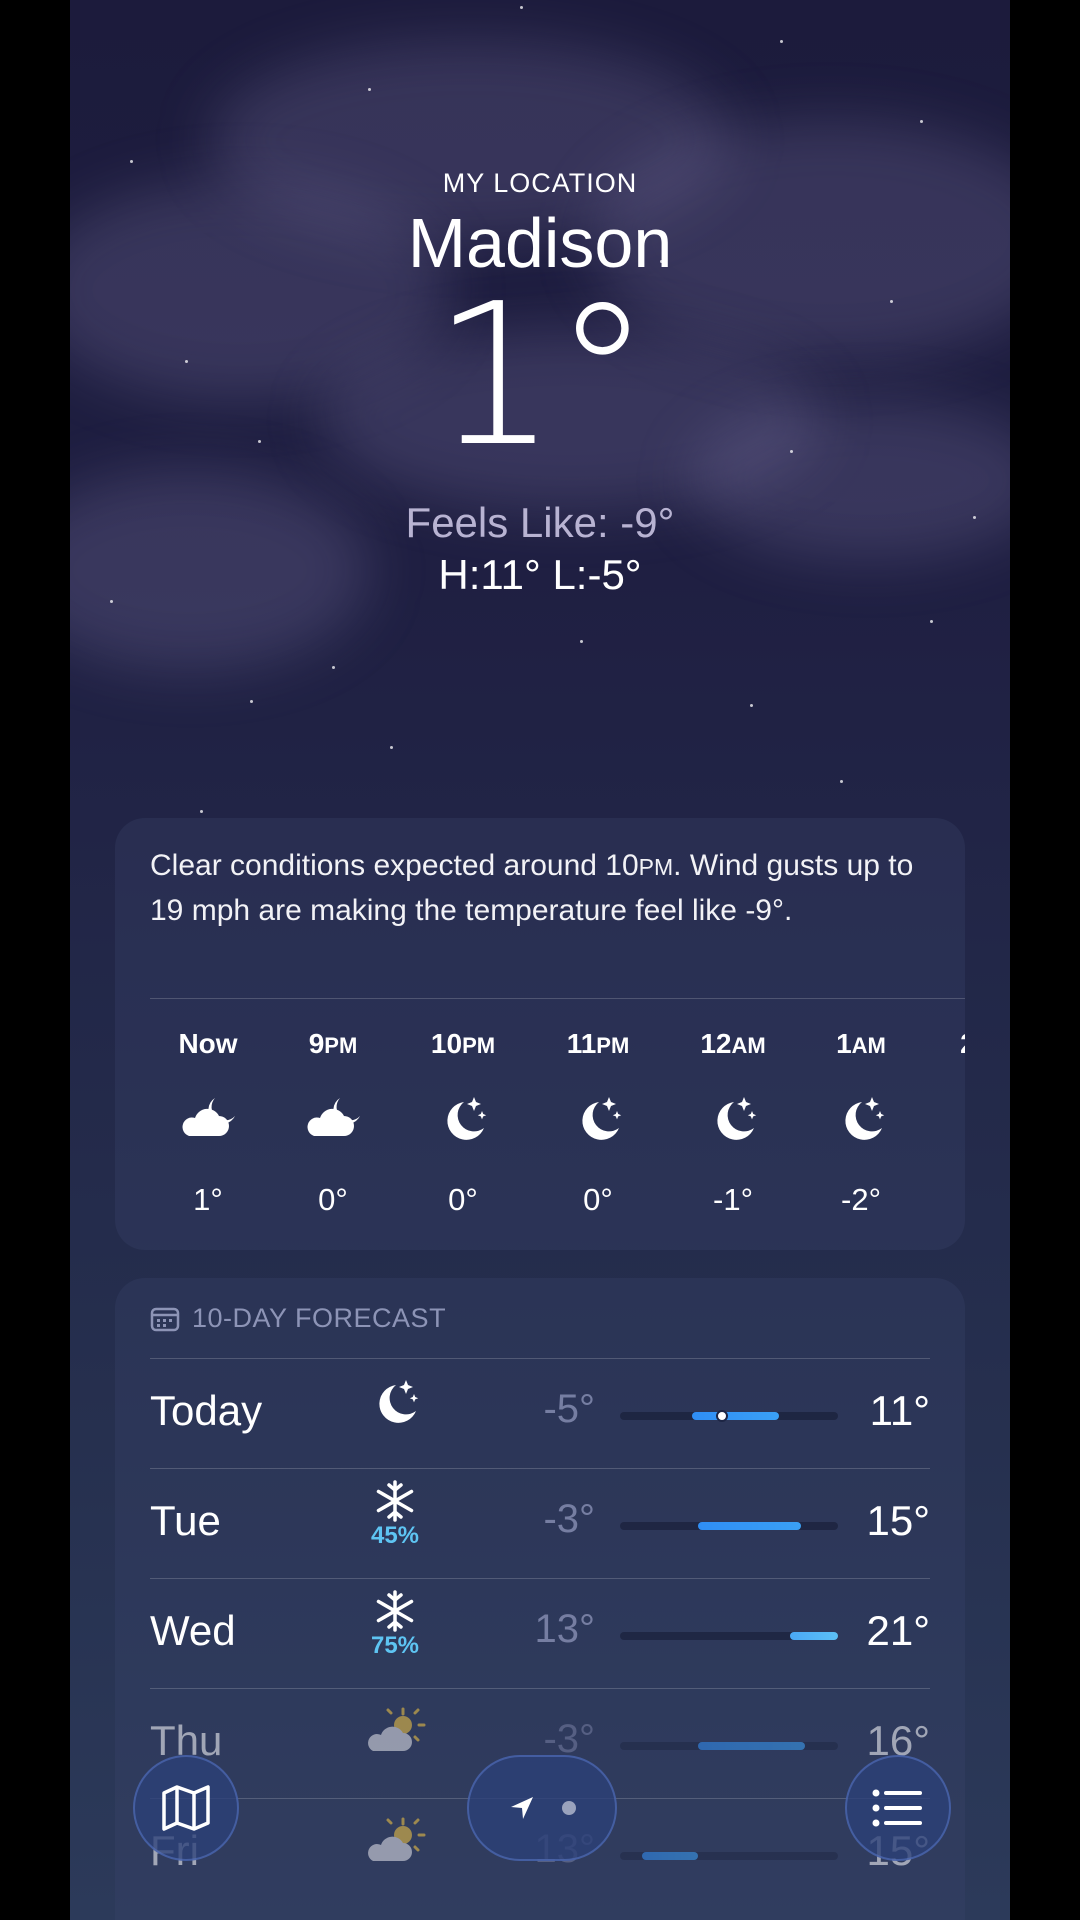 The image size is (1080, 1920). What do you see at coordinates (542, 376) in the screenshot?
I see `current-temperature: 1°` at bounding box center [542, 376].